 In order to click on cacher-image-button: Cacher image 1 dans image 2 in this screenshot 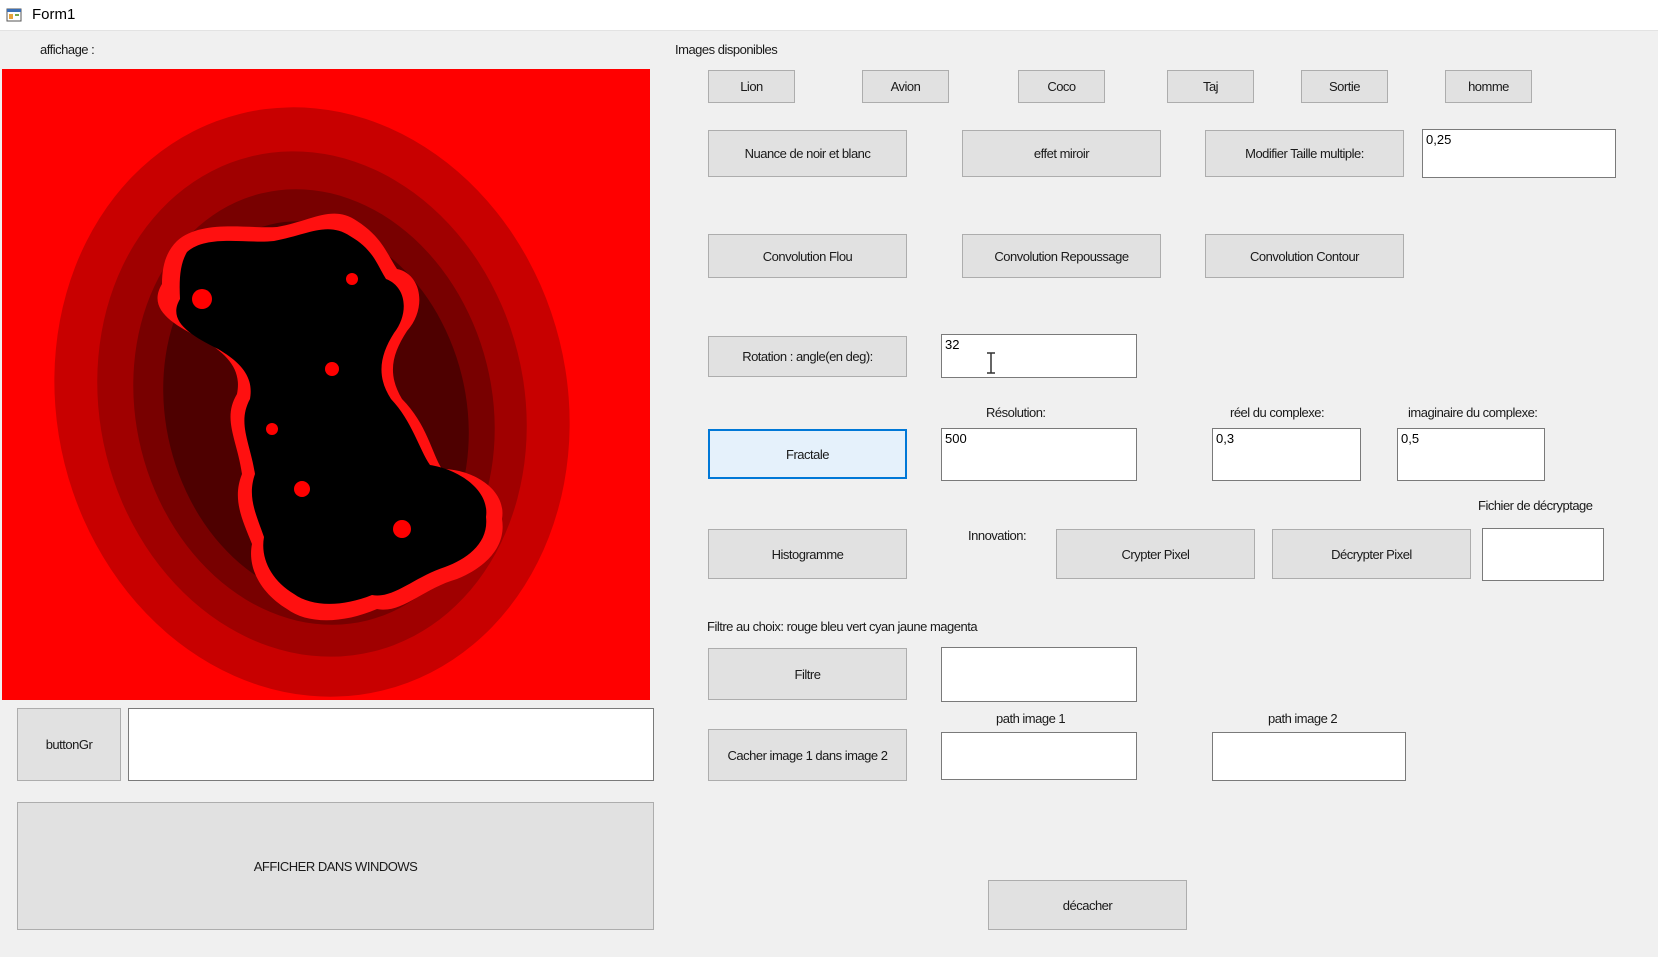, I will do `click(807, 755)`.